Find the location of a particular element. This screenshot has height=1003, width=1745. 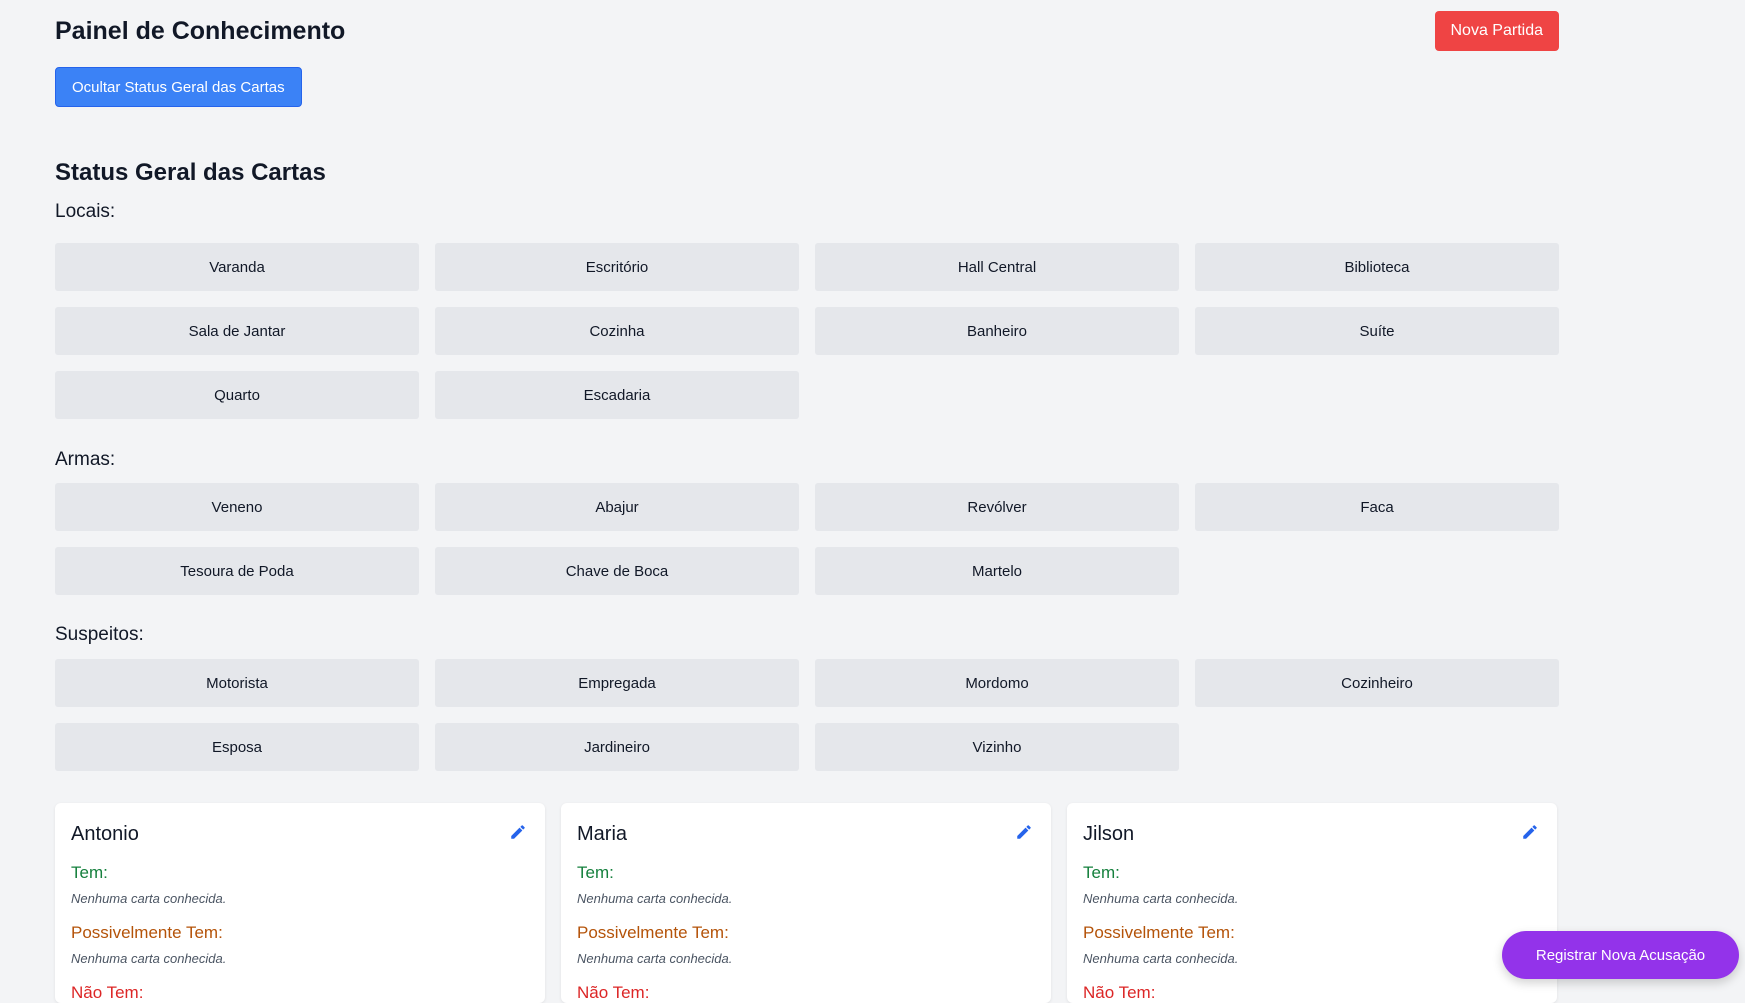

card-chip-local: Escadaria is located at coordinates (617, 395).